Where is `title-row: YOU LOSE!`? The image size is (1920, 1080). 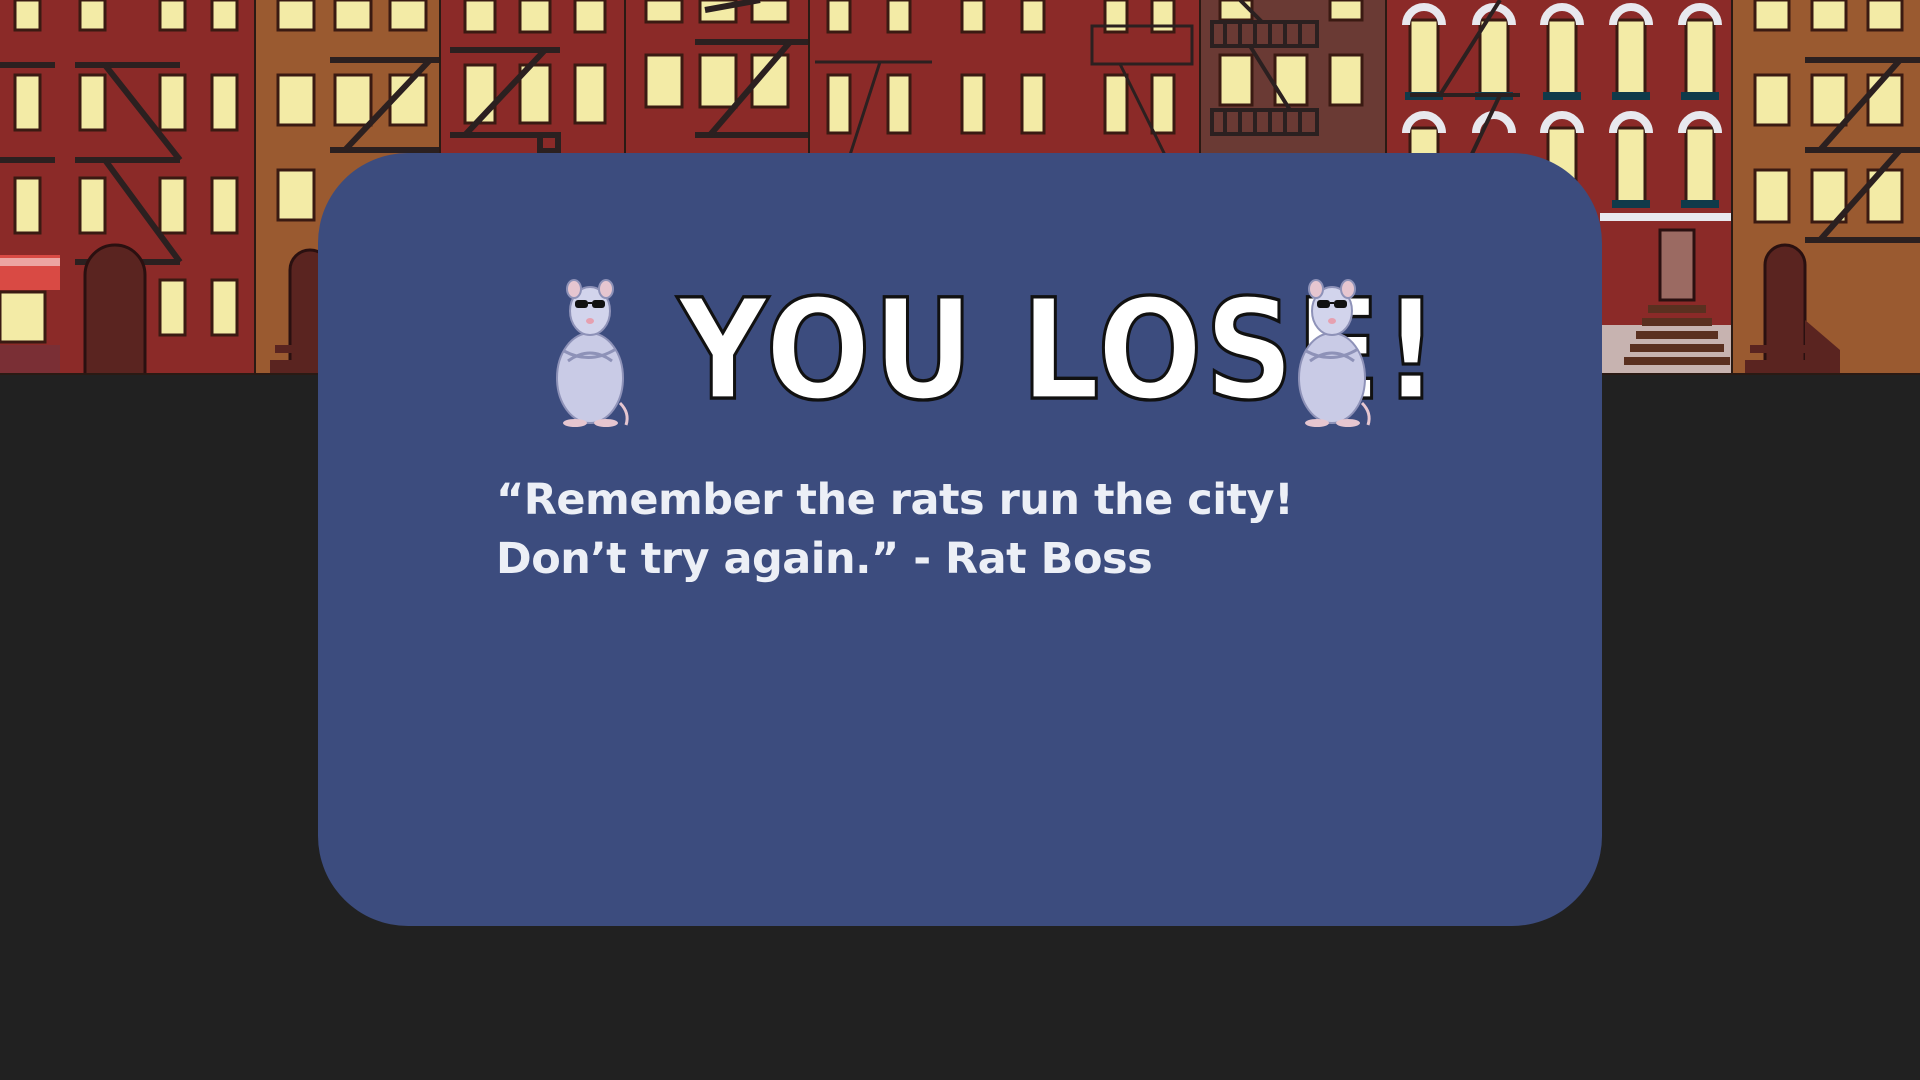
title-row: YOU LOSE! is located at coordinates (960, 351).